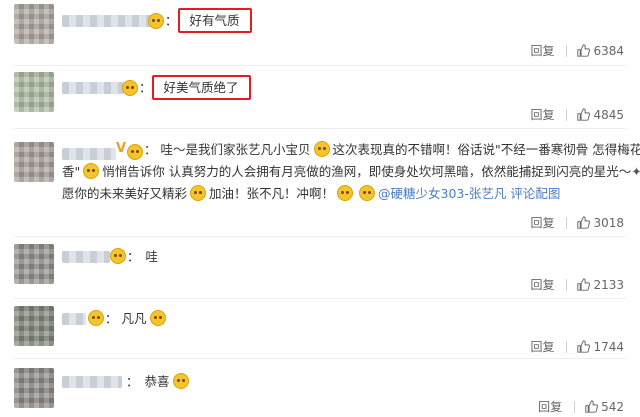  What do you see at coordinates (612, 407) in the screenshot?
I see `like-count: 542` at bounding box center [612, 407].